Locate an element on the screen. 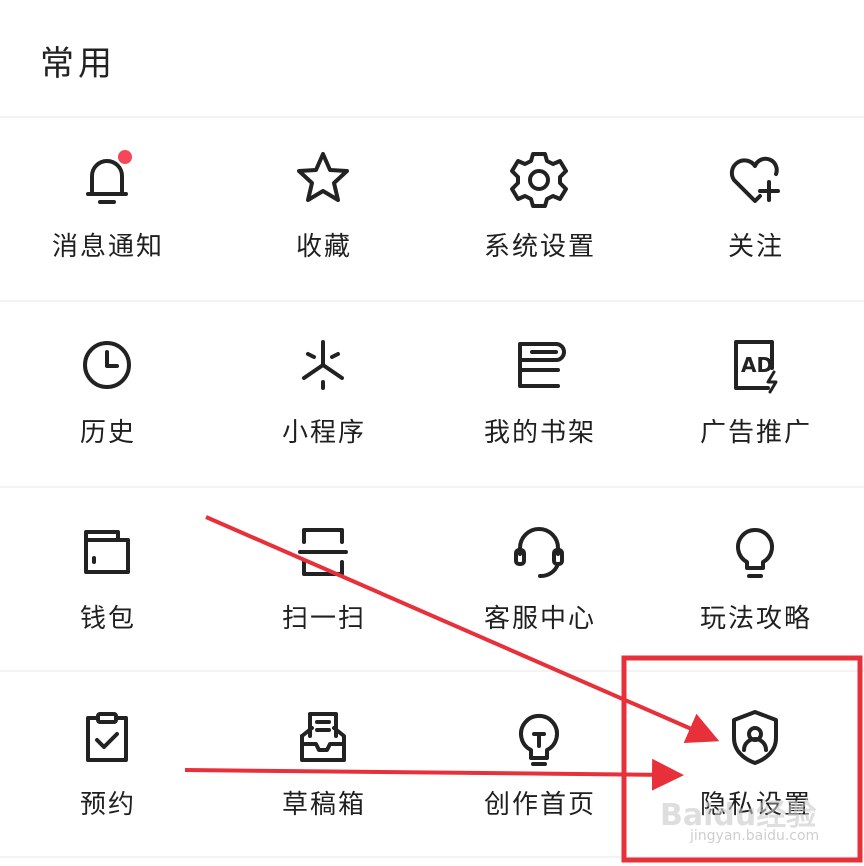 The image size is (864, 866). grid-item-scan: 扫一扫 is located at coordinates (324, 581).